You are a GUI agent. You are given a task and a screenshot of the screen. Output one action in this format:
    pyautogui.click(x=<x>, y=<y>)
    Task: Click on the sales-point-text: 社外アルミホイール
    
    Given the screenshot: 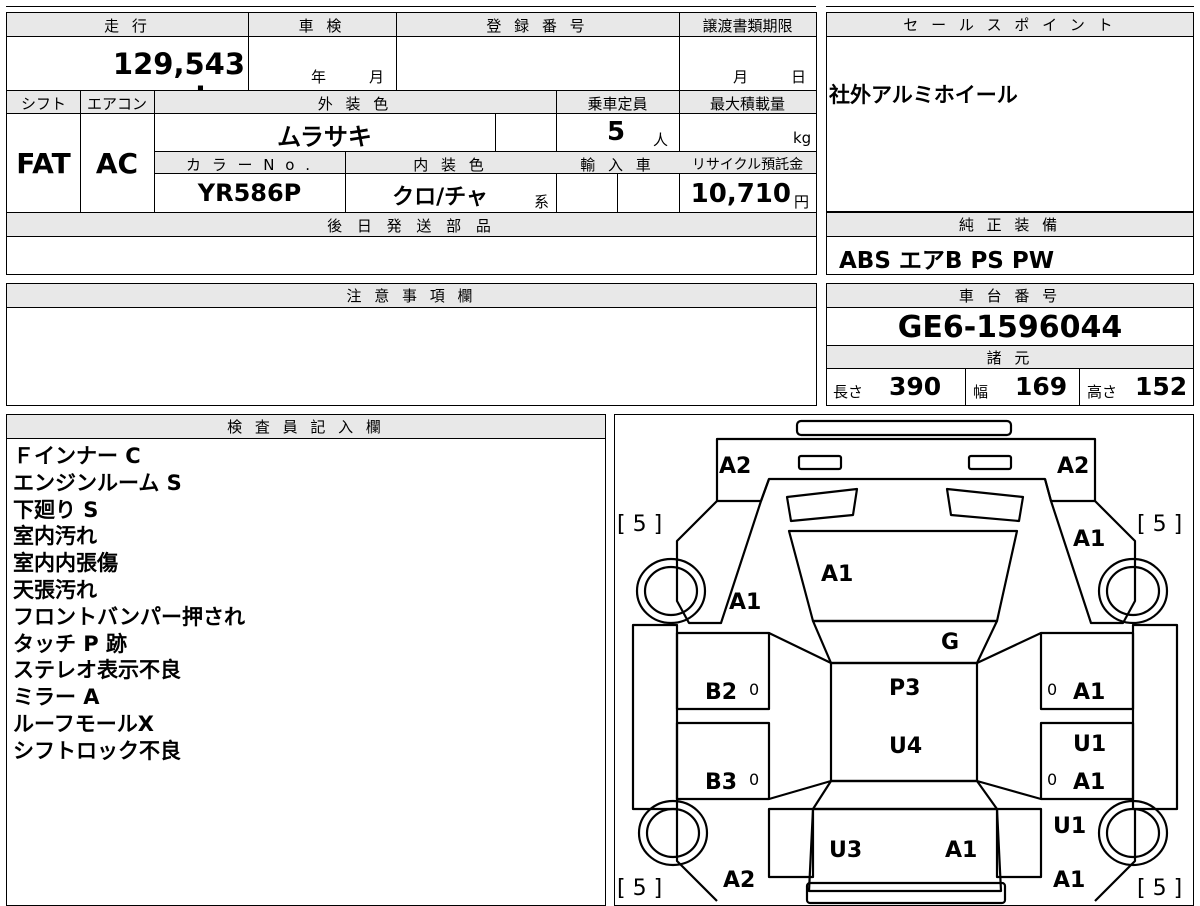 What is the action you would take?
    pyautogui.click(x=923, y=95)
    